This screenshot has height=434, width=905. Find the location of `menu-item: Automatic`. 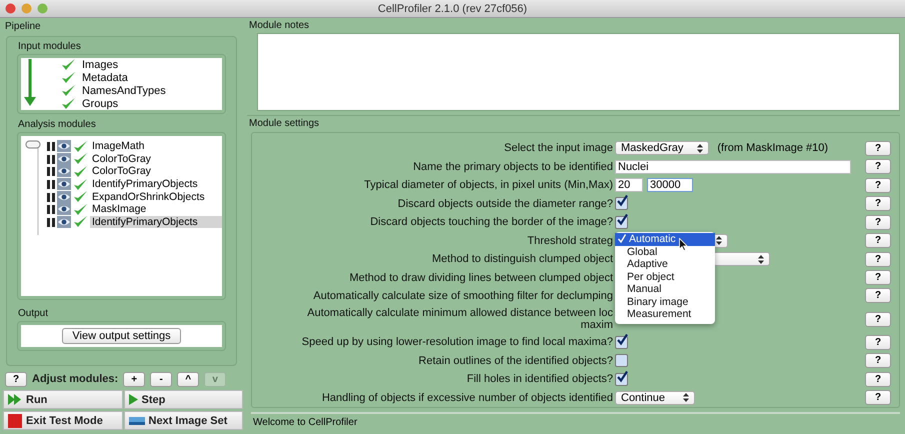

menu-item: Automatic is located at coordinates (665, 239).